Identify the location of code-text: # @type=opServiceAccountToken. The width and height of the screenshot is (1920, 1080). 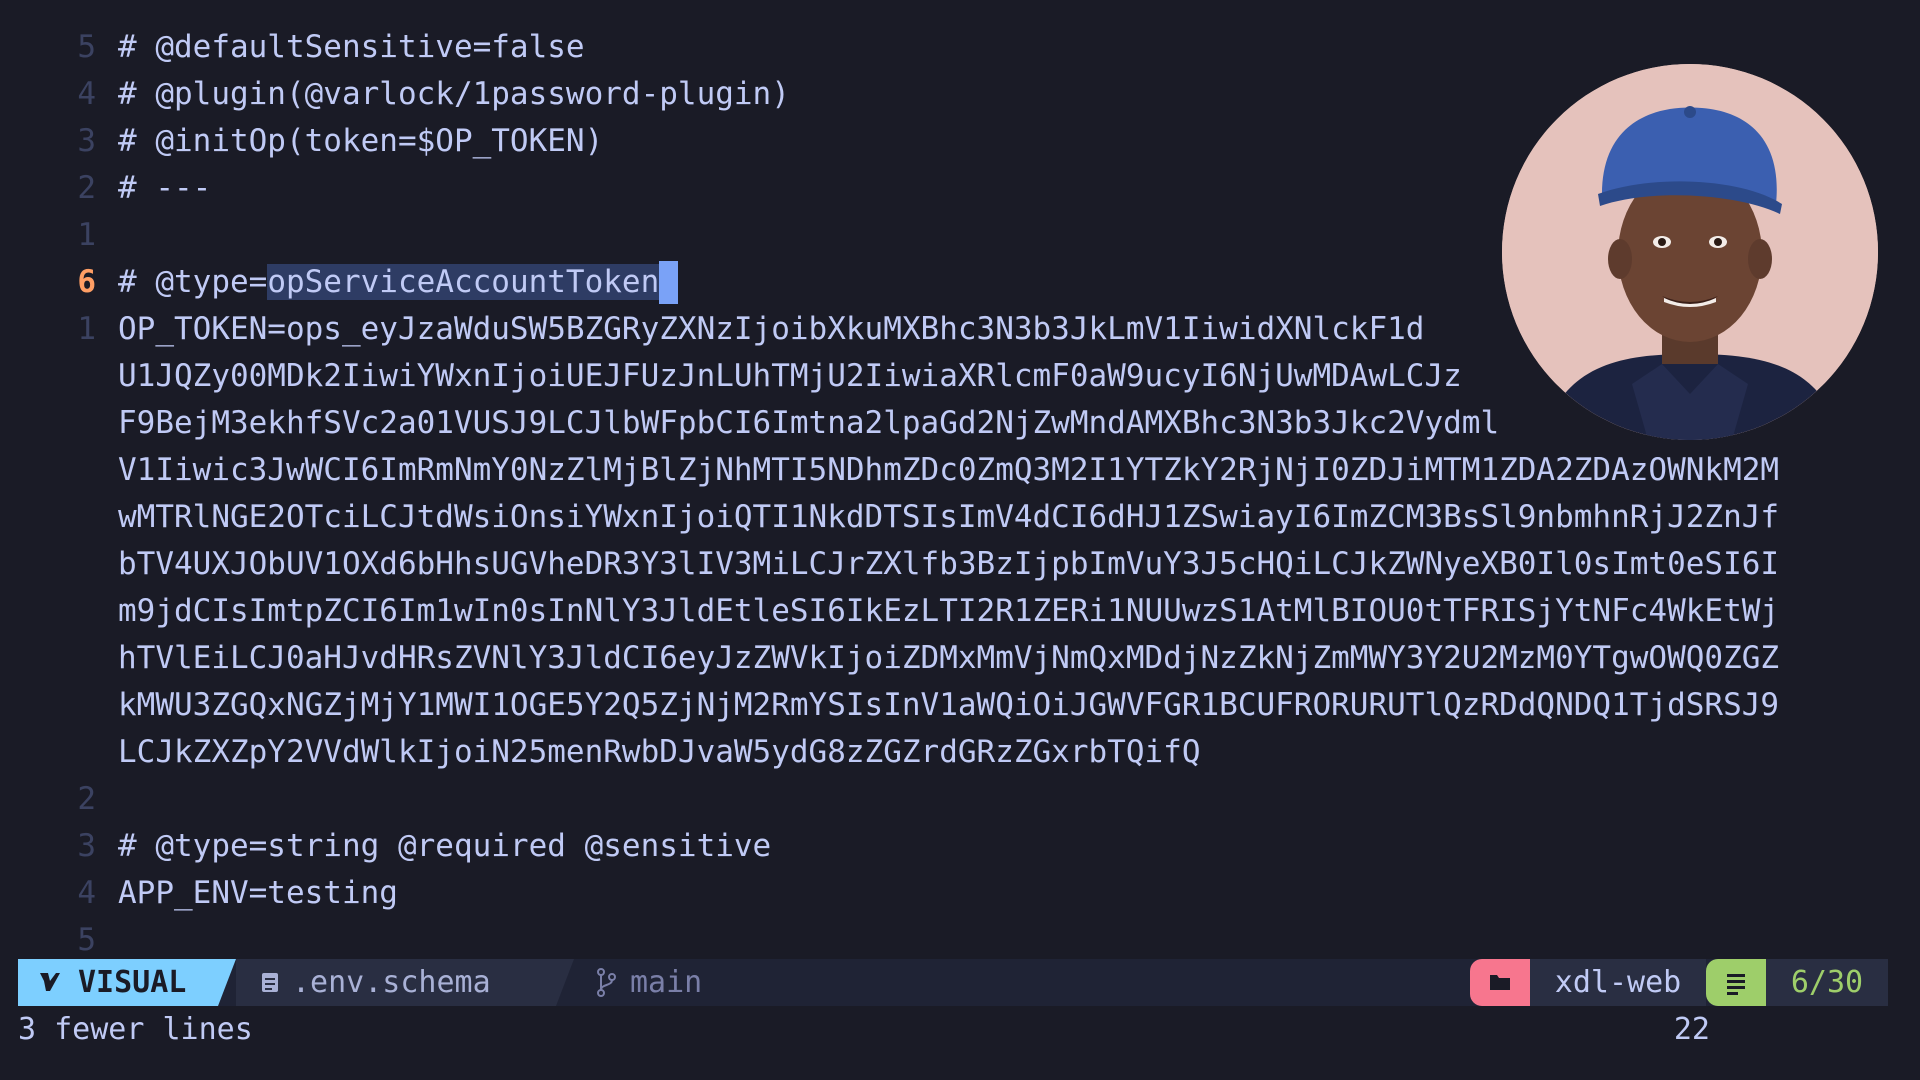
(398, 282).